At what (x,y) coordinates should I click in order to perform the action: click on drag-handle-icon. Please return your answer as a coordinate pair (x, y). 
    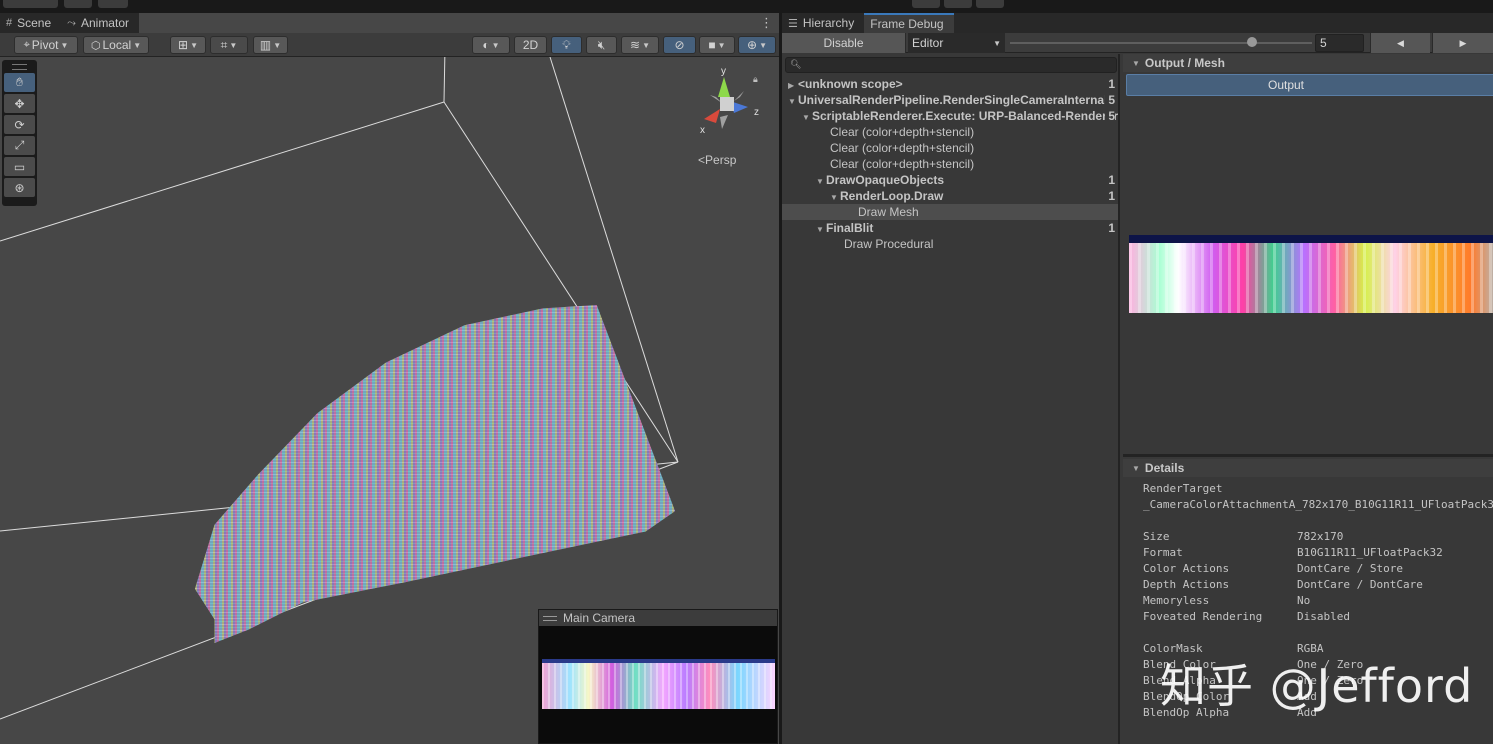
    Looking at the image, I should click on (550, 618).